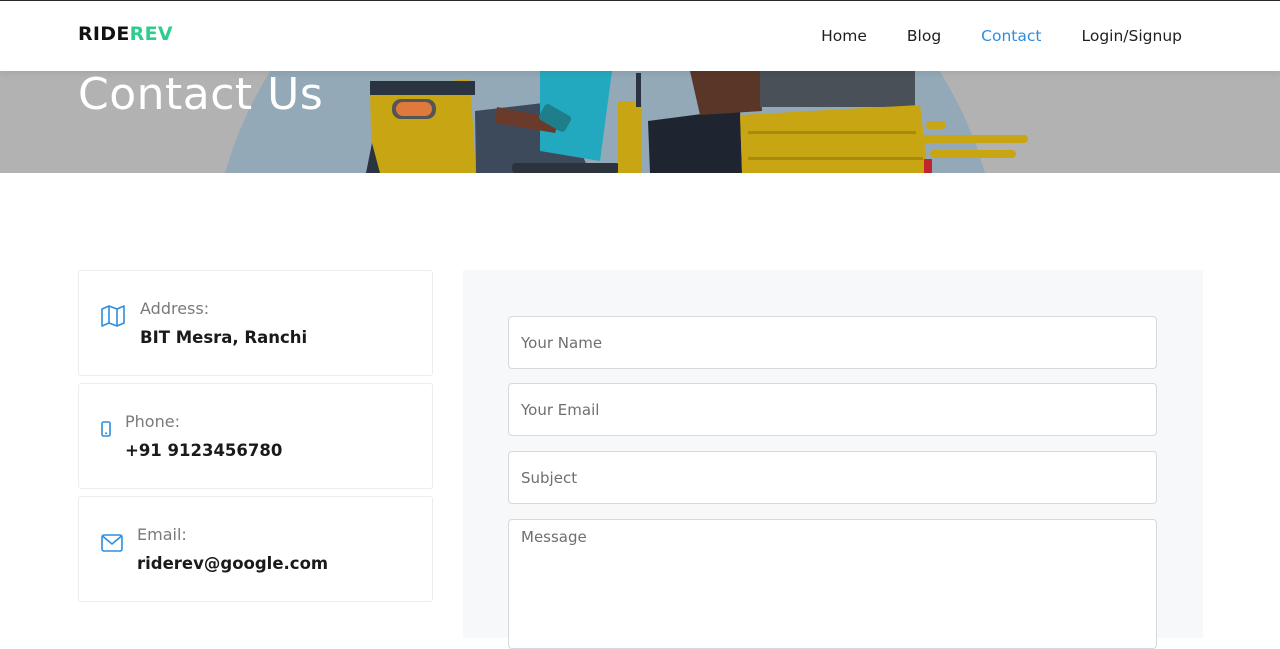 This screenshot has width=1280, height=649. What do you see at coordinates (104, 34) in the screenshot?
I see `brand-logo-part1: RIDE` at bounding box center [104, 34].